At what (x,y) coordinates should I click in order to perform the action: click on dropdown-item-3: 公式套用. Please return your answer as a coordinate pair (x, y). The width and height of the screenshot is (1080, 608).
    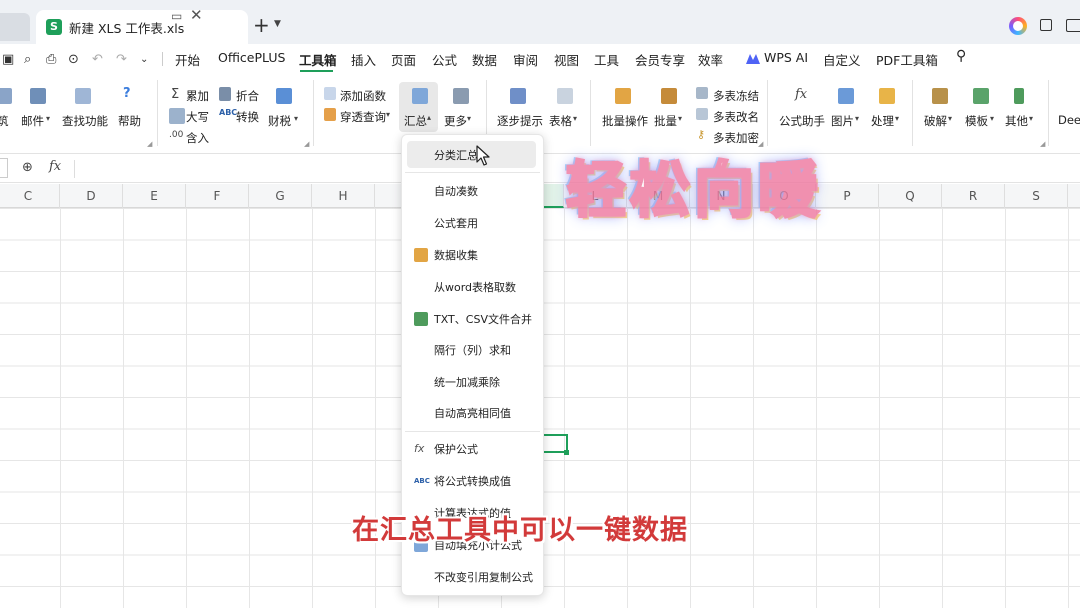
    Looking at the image, I should click on (456, 223).